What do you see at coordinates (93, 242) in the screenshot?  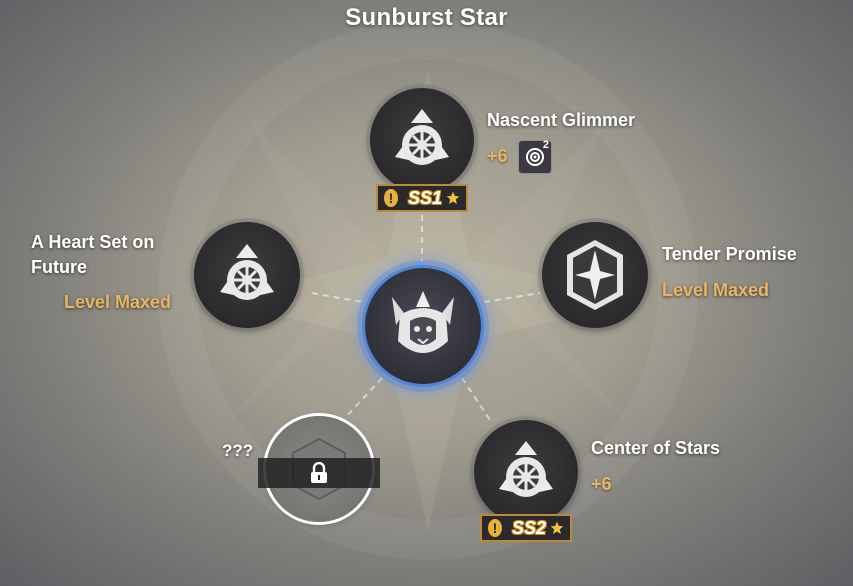 I see `heart-label-line1: A Heart Set on` at bounding box center [93, 242].